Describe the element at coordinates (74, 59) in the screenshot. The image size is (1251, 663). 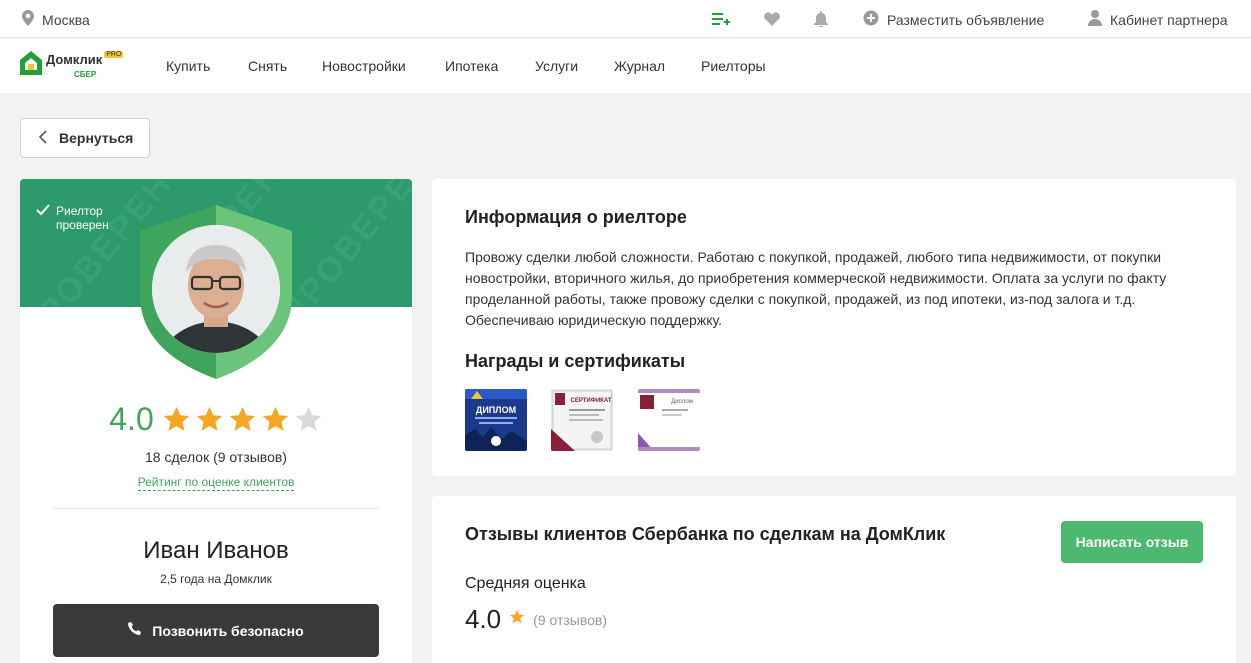
I see `logo-name: Домклик` at that location.